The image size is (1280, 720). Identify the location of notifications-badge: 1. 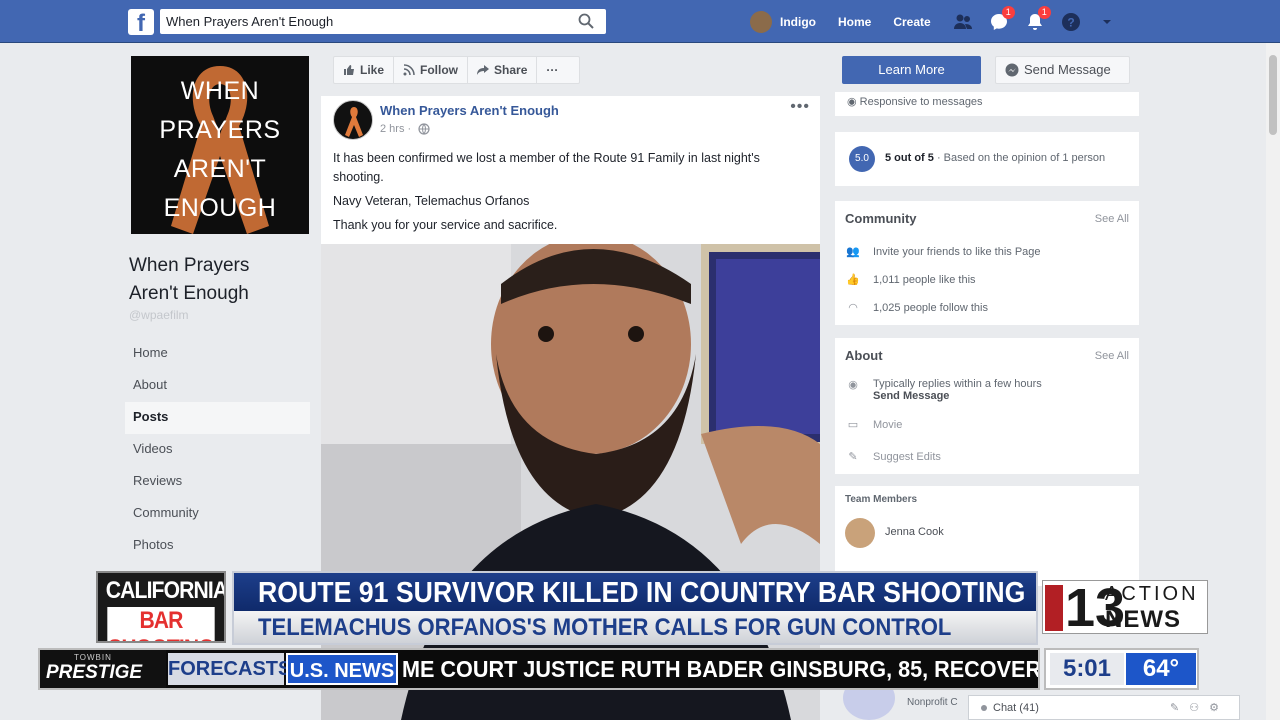
(1044, 12).